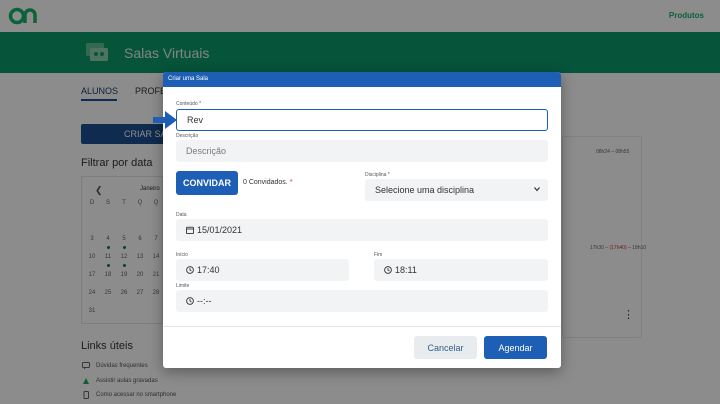  Describe the element at coordinates (445, 347) in the screenshot. I see `cancel-button: Cancelar` at that location.